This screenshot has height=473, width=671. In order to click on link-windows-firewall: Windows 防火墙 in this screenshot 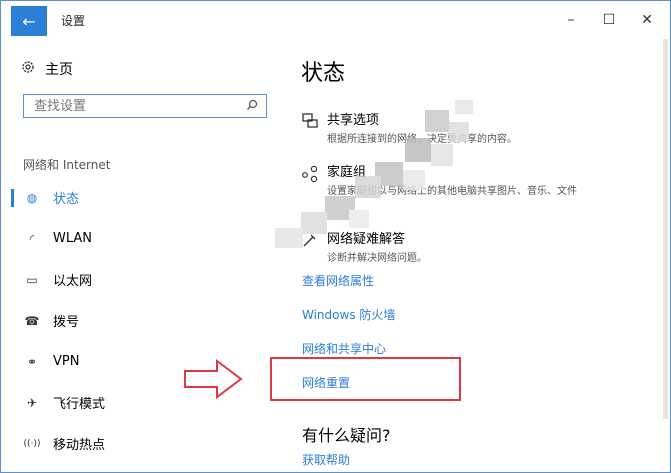, I will do `click(348, 314)`.